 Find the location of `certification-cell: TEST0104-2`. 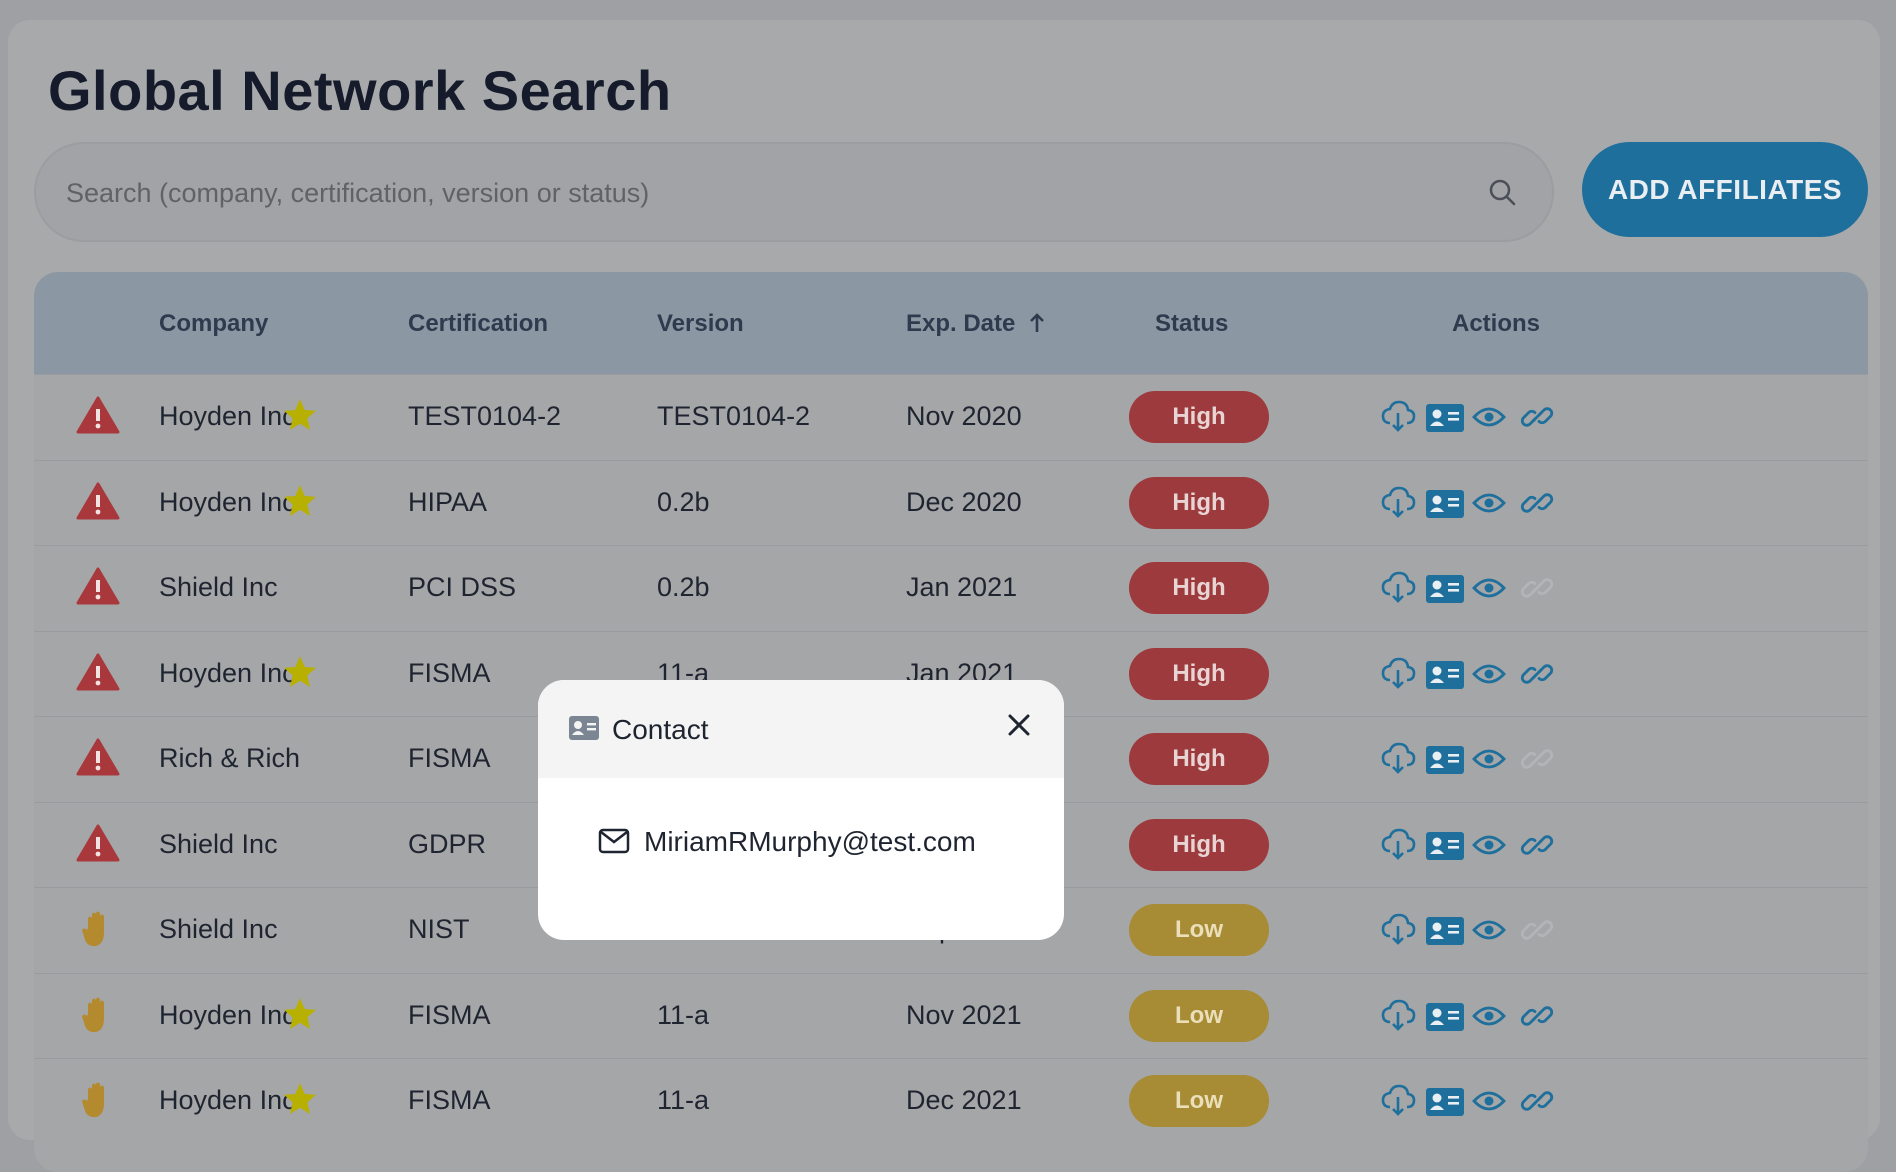

certification-cell: TEST0104-2 is located at coordinates (485, 416).